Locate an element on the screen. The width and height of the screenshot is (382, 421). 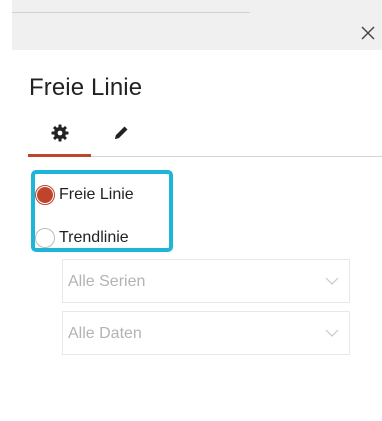
tabs-divider is located at coordinates (236, 156).